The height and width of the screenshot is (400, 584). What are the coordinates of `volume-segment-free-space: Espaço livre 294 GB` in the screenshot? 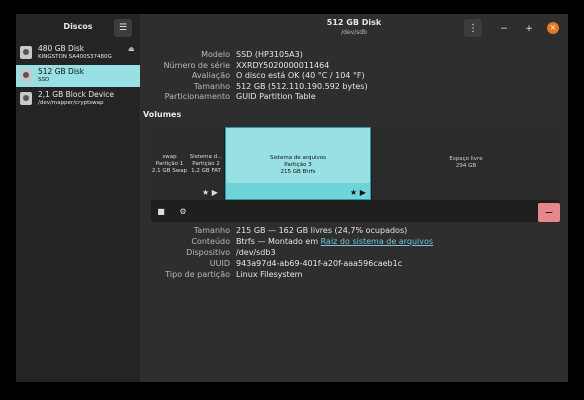 It's located at (466, 163).